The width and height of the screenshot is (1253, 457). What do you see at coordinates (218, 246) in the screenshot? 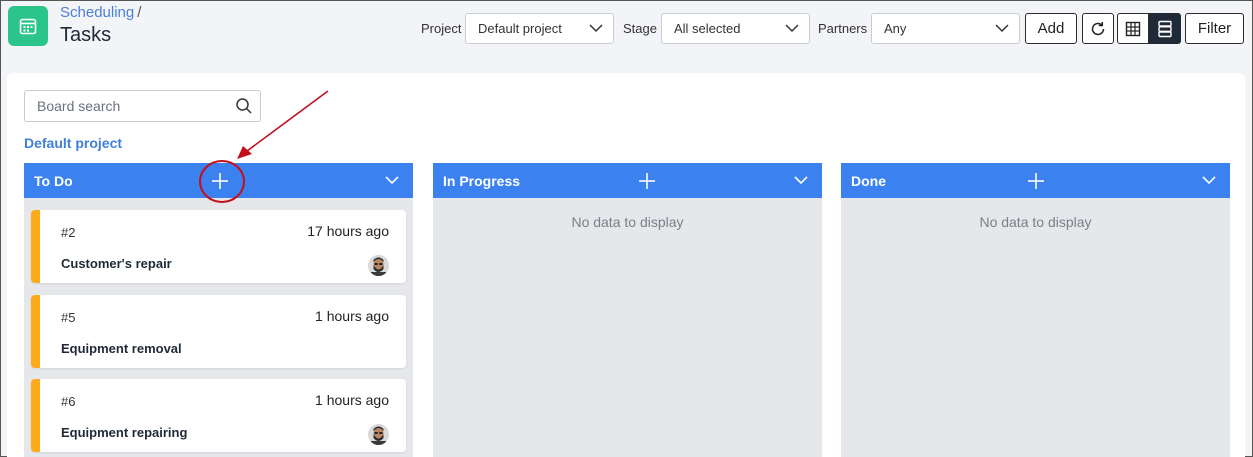
I see `task-card: #2 17 hours ago Customer's repair` at bounding box center [218, 246].